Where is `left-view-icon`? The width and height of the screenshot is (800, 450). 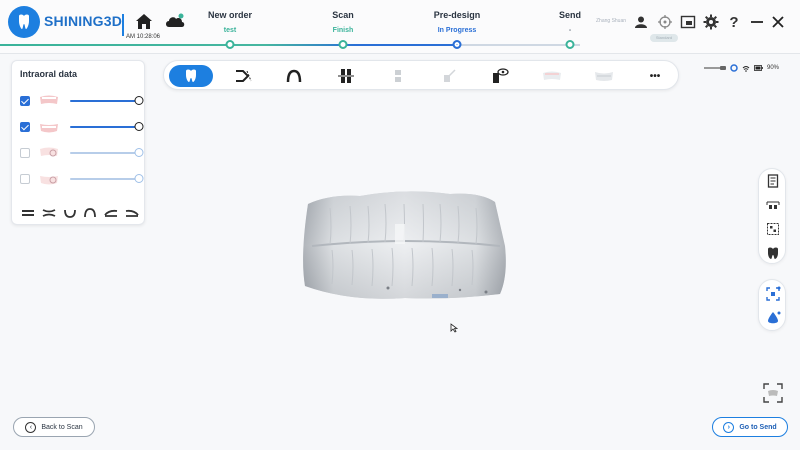 left-view-icon is located at coordinates (111, 211).